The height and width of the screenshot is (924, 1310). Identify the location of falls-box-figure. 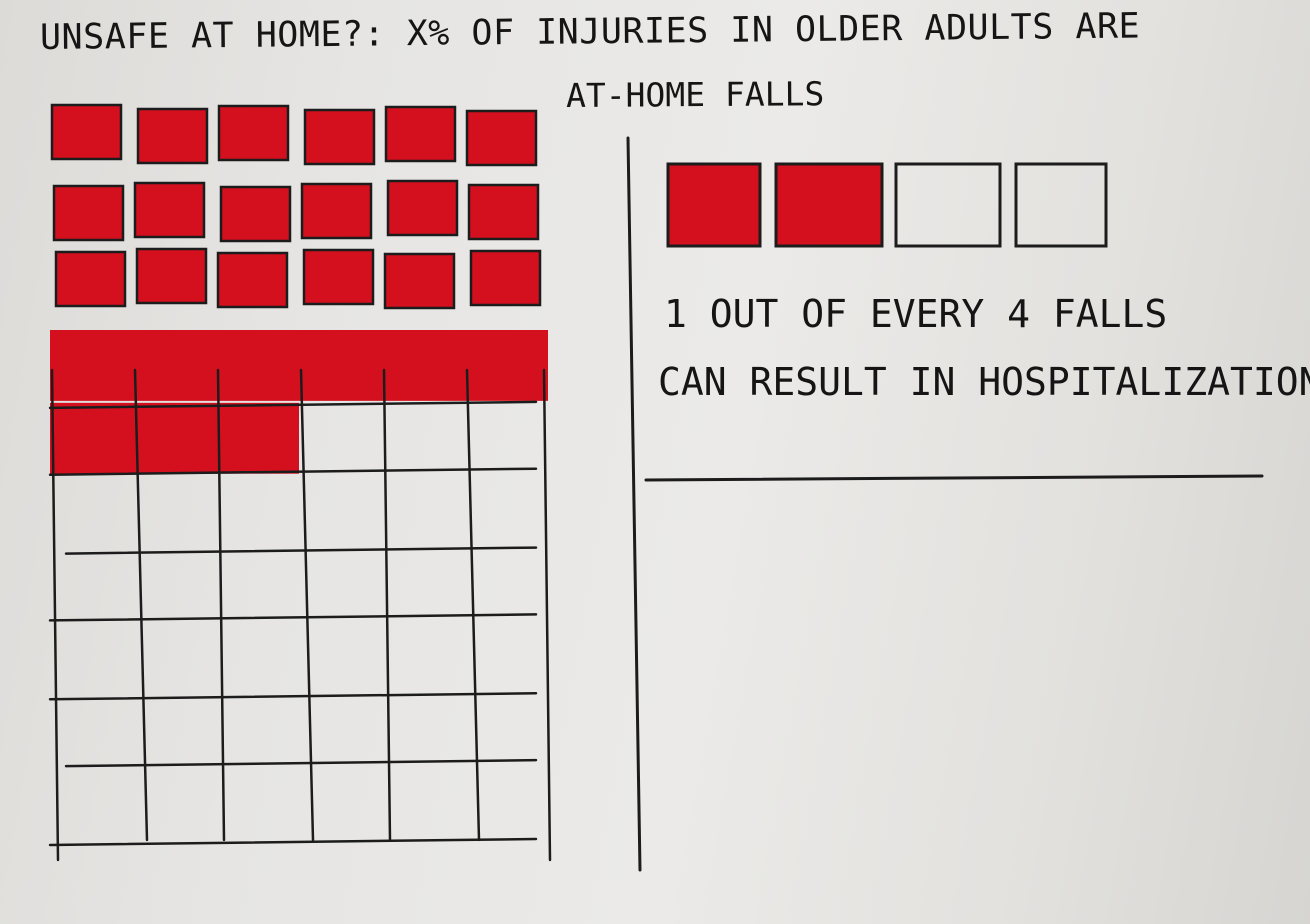
(887, 205).